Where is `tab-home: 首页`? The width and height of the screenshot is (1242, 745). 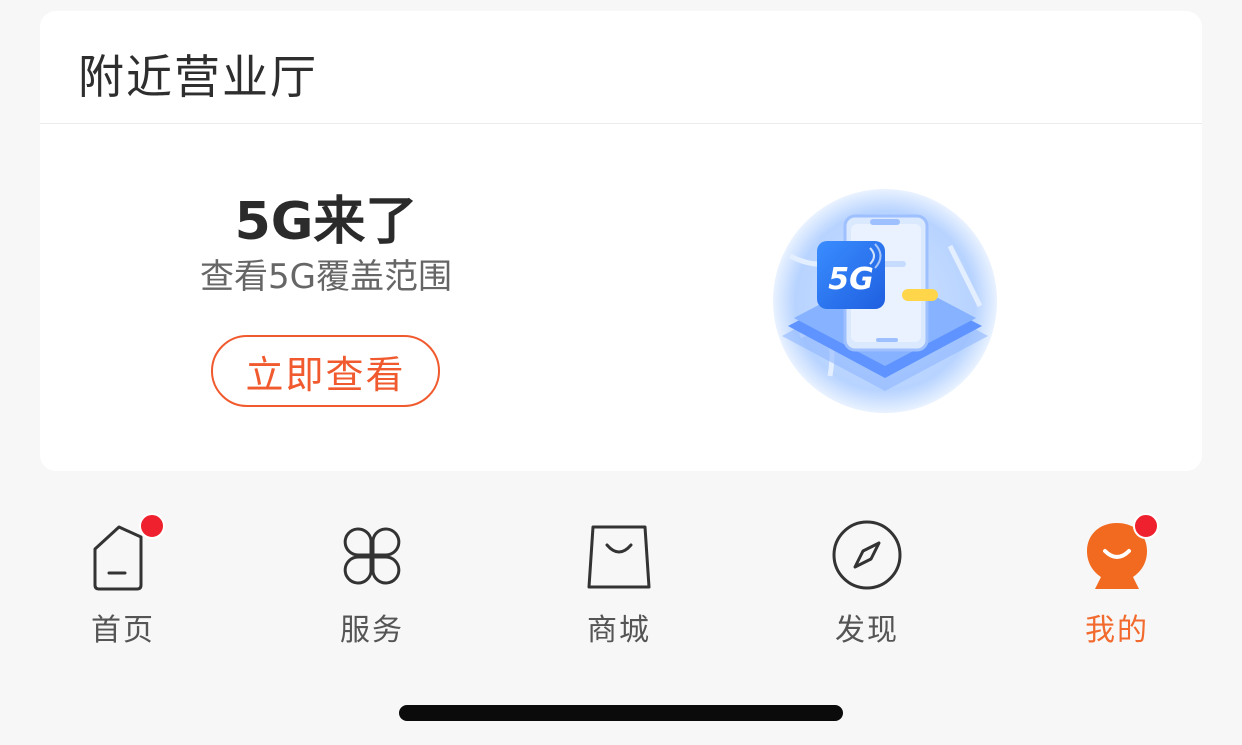 tab-home: 首页 is located at coordinates (123, 580).